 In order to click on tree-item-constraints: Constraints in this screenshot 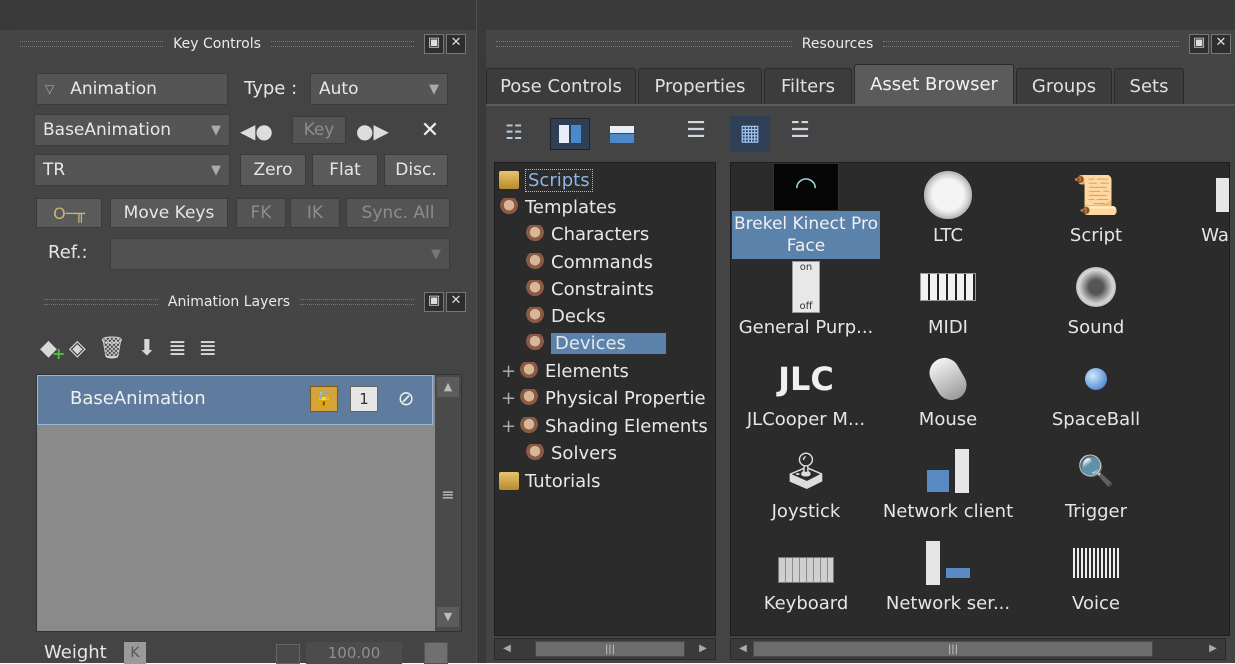, I will do `click(589, 289)`.